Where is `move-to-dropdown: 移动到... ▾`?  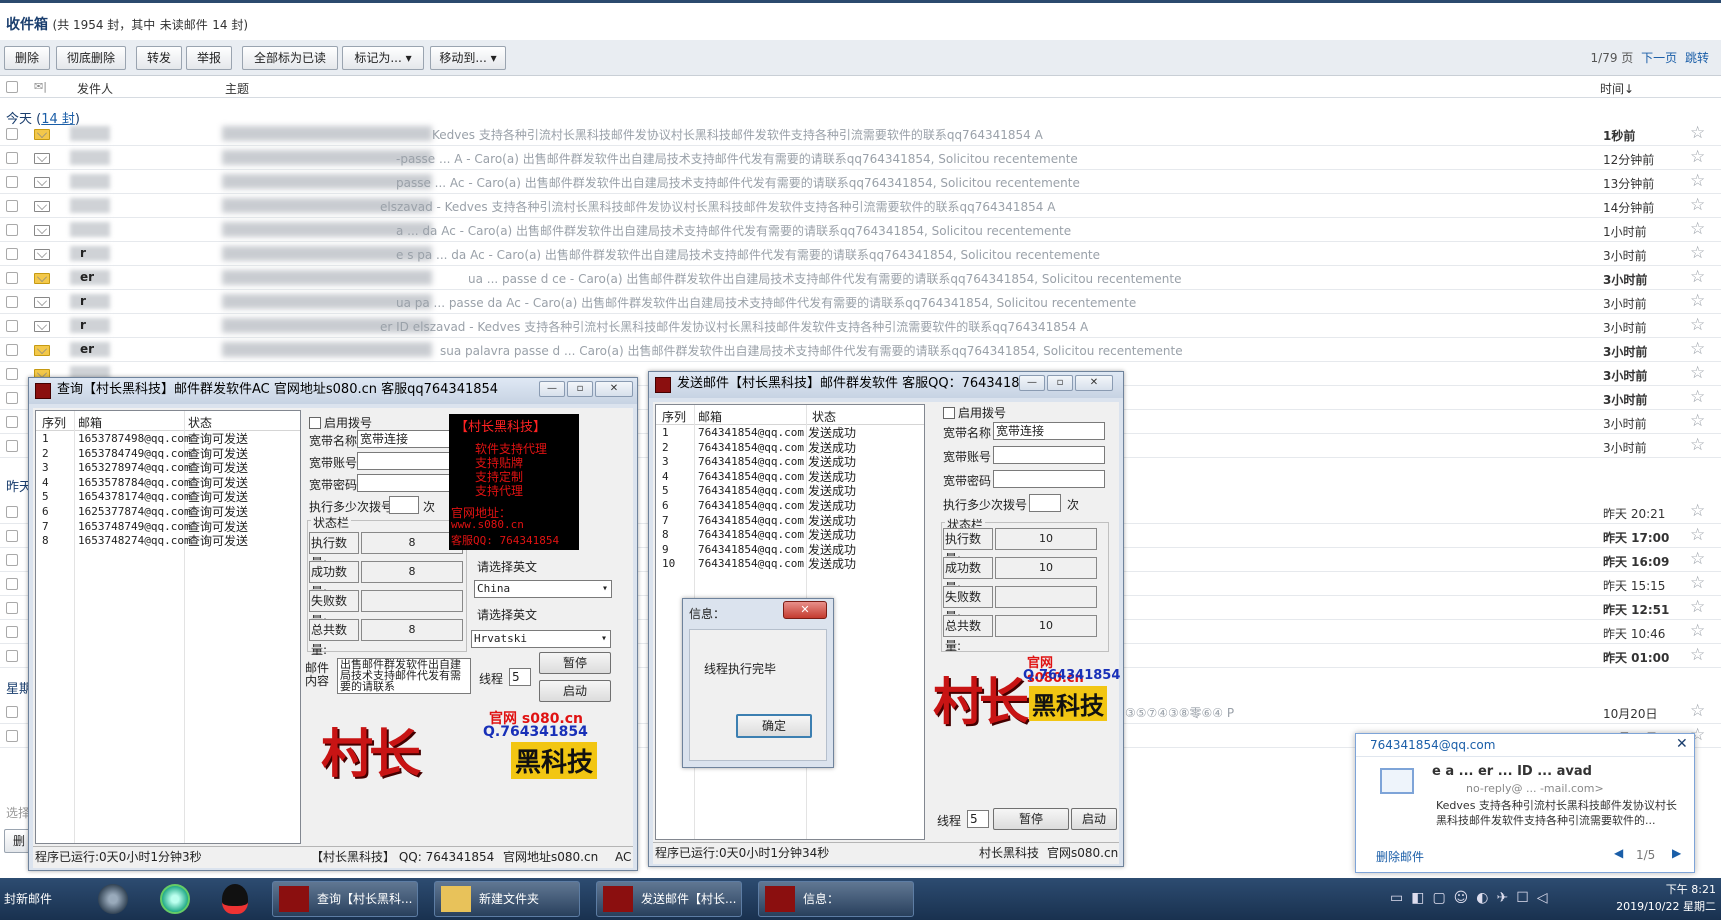 move-to-dropdown: 移动到... ▾ is located at coordinates (468, 58).